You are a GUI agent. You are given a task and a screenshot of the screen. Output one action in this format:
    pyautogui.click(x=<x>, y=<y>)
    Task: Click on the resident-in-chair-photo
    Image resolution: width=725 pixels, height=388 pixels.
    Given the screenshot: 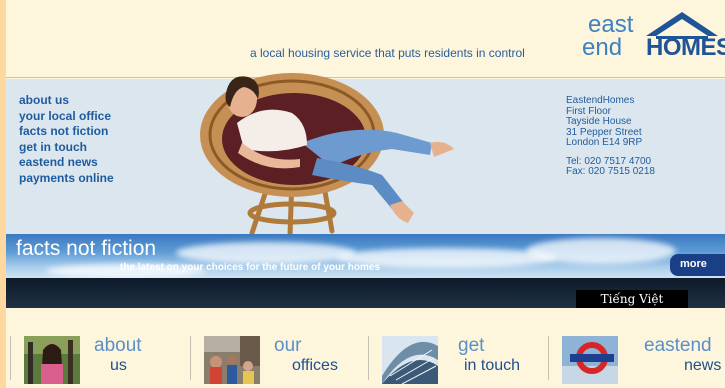 What is the action you would take?
    pyautogui.click(x=327, y=155)
    